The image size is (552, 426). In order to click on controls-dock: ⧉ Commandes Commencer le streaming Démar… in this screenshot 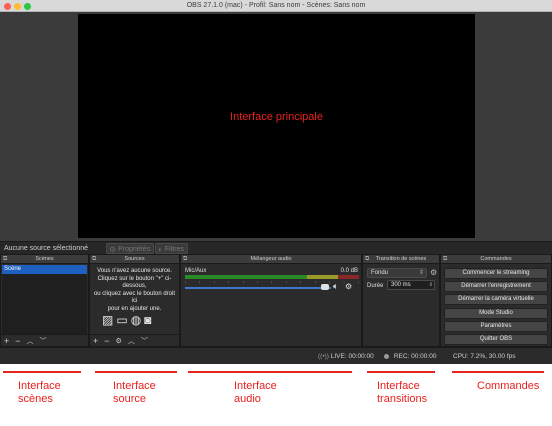, I will do `click(496, 300)`.